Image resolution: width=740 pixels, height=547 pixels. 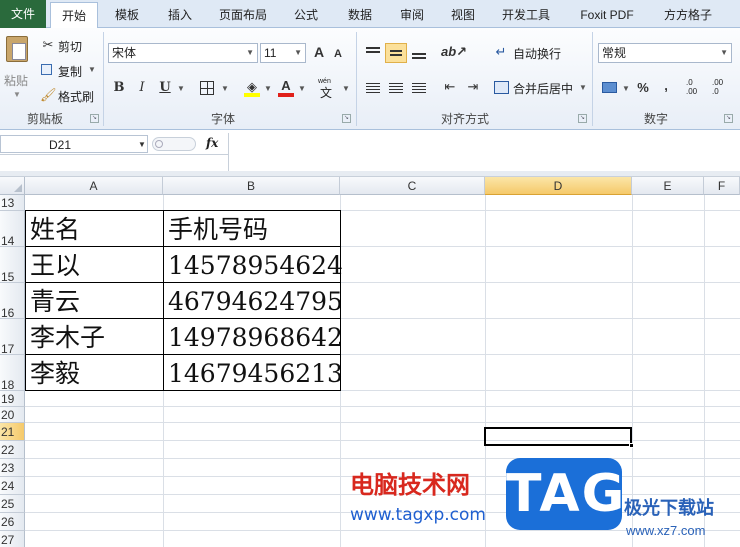 What do you see at coordinates (12, 415) in the screenshot?
I see `row-header-20: 20` at bounding box center [12, 415].